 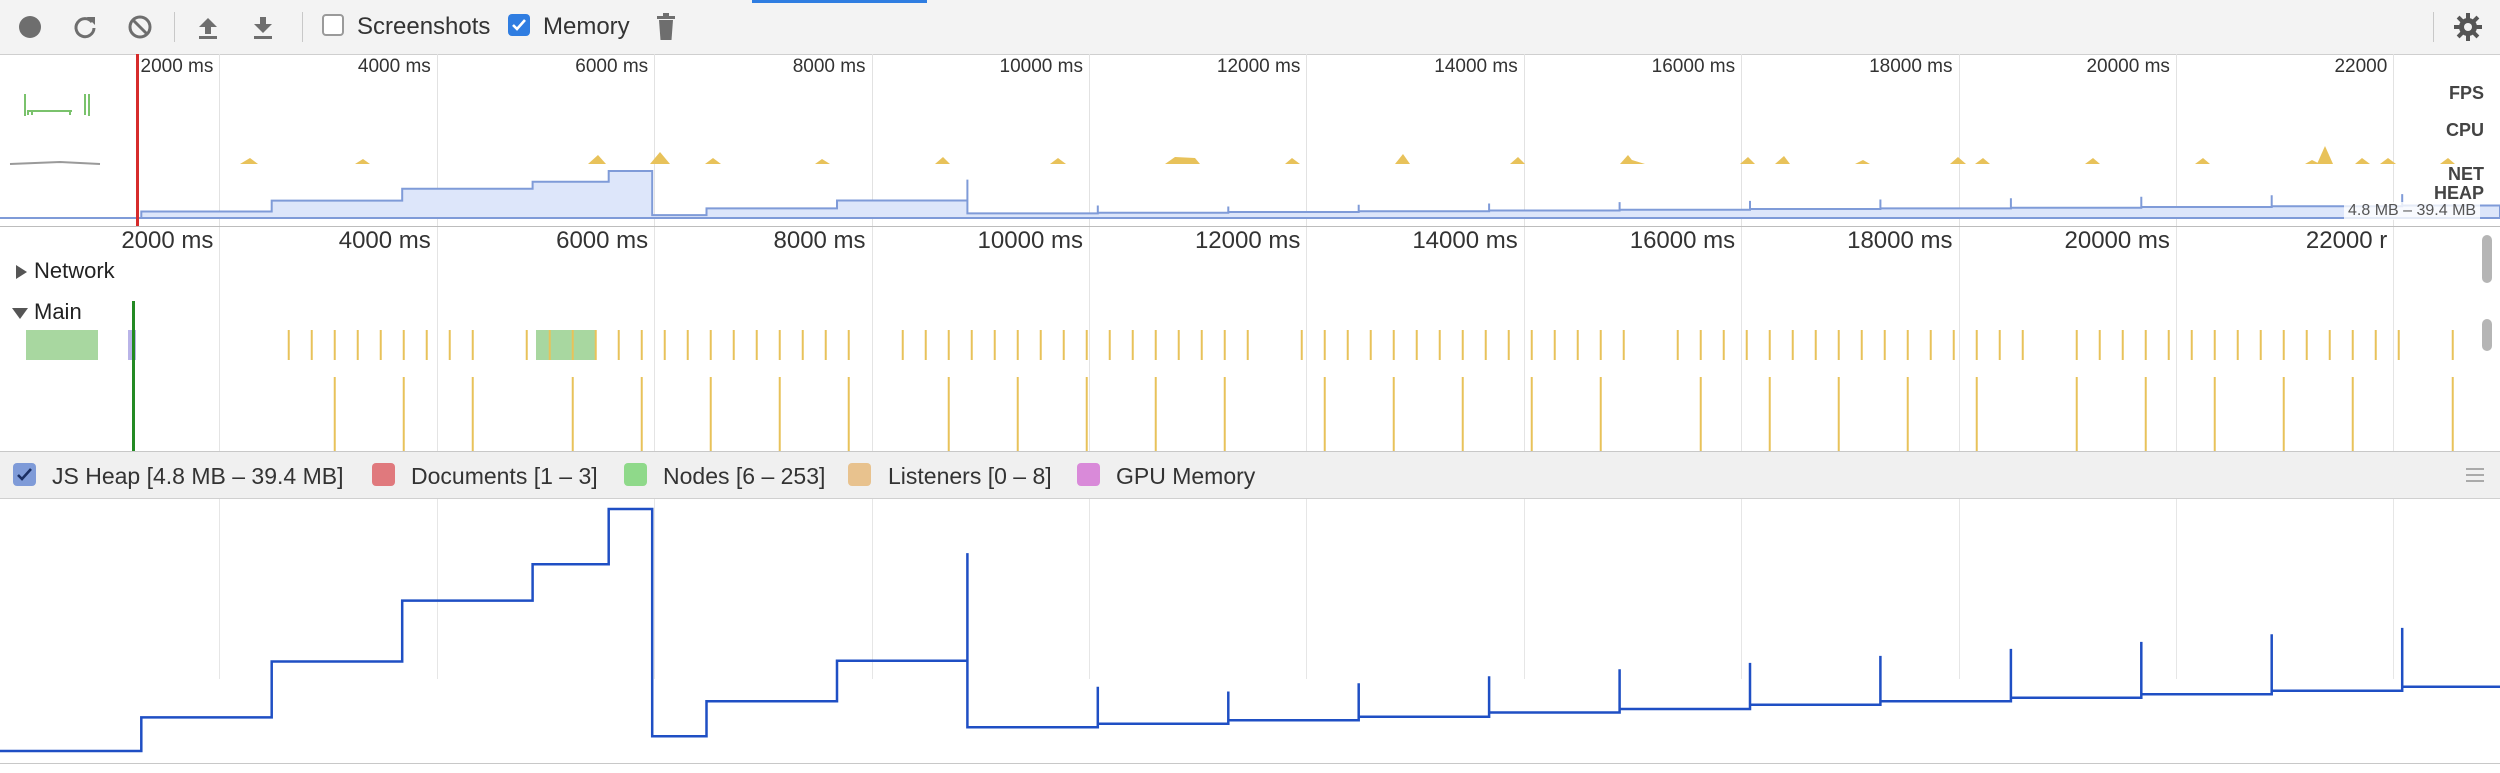 What do you see at coordinates (62, 345) in the screenshot?
I see `rendering-block` at bounding box center [62, 345].